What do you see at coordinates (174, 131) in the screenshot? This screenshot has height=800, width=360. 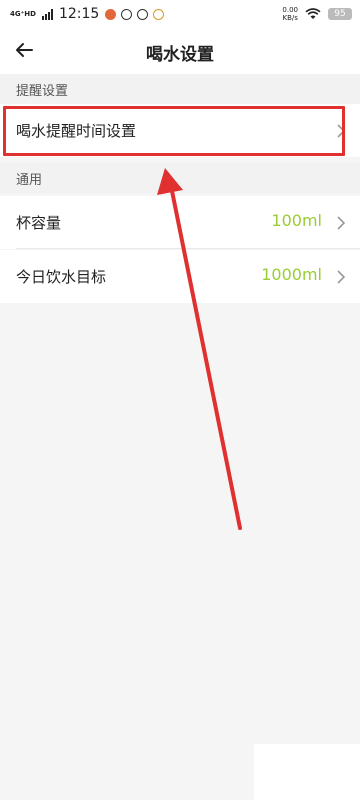 I see `highlight-box` at bounding box center [174, 131].